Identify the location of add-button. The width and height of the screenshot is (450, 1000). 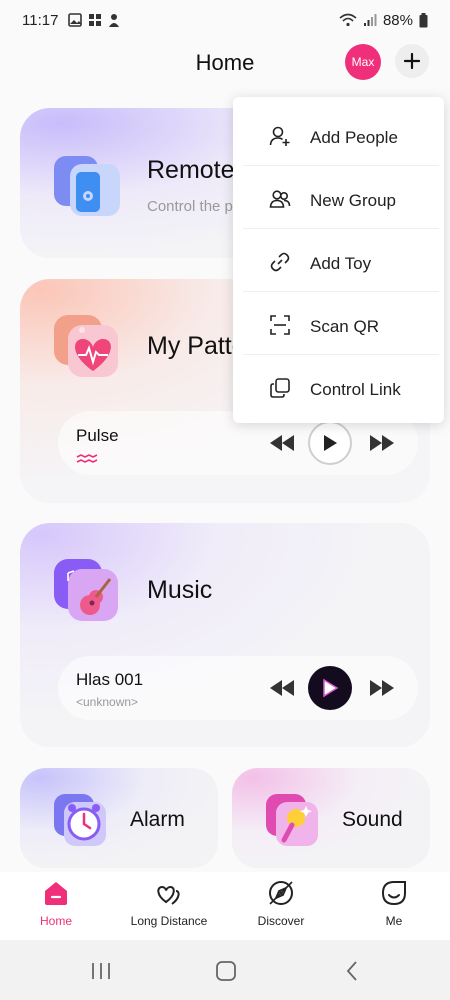
(412, 61).